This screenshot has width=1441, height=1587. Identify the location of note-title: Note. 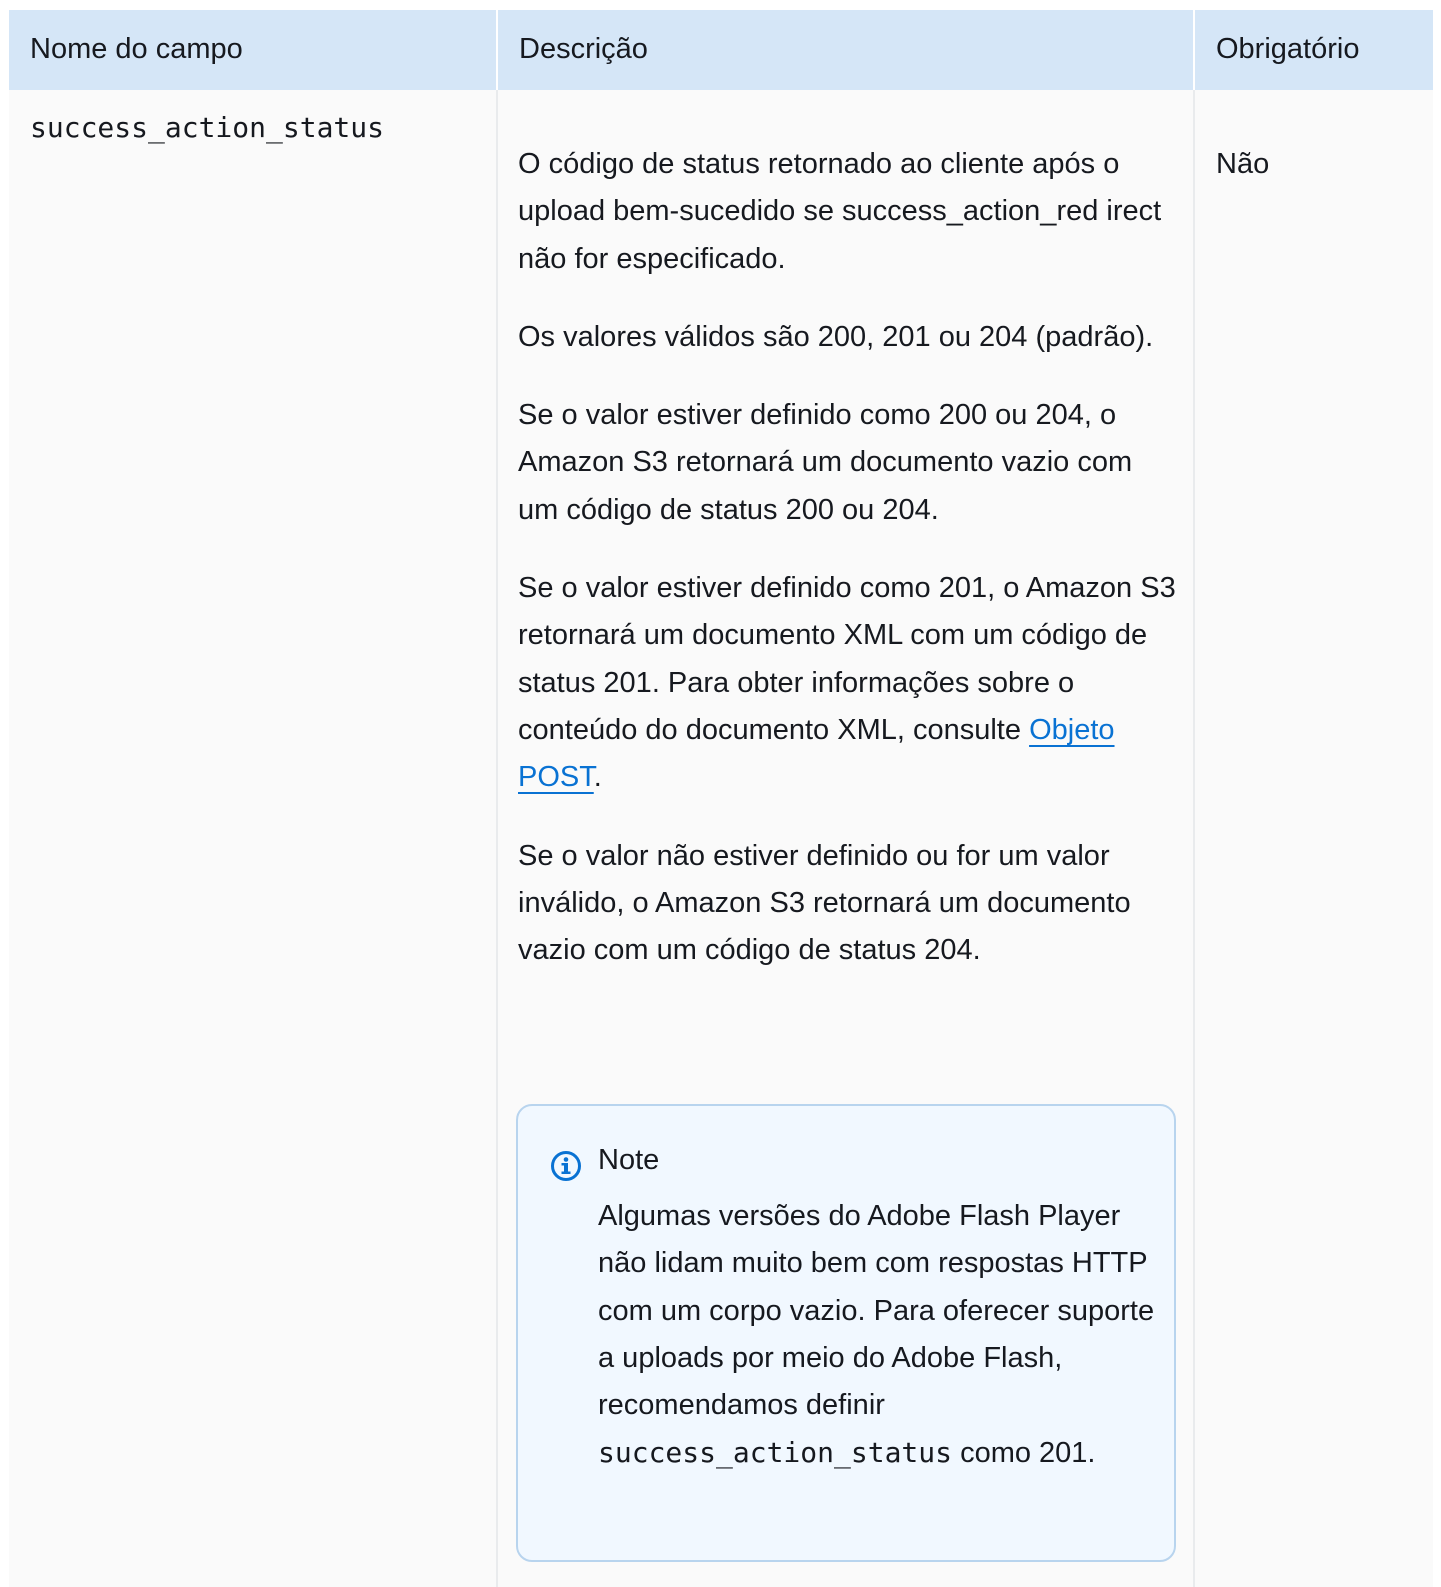
(629, 1160).